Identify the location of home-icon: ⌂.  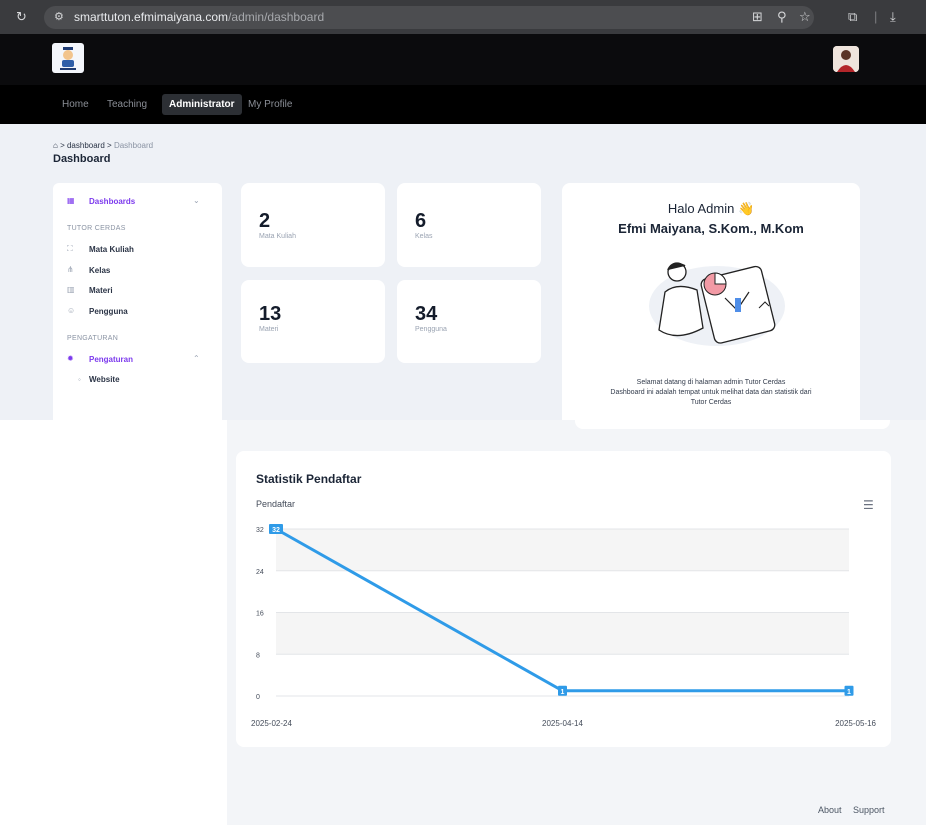
(55, 145).